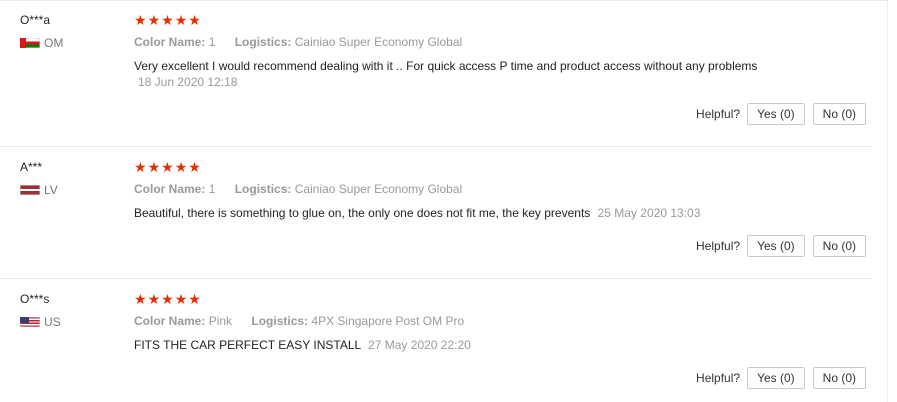 The height and width of the screenshot is (402, 897). Describe the element at coordinates (220, 321) in the screenshot. I see `color-name-value: Pink` at that location.